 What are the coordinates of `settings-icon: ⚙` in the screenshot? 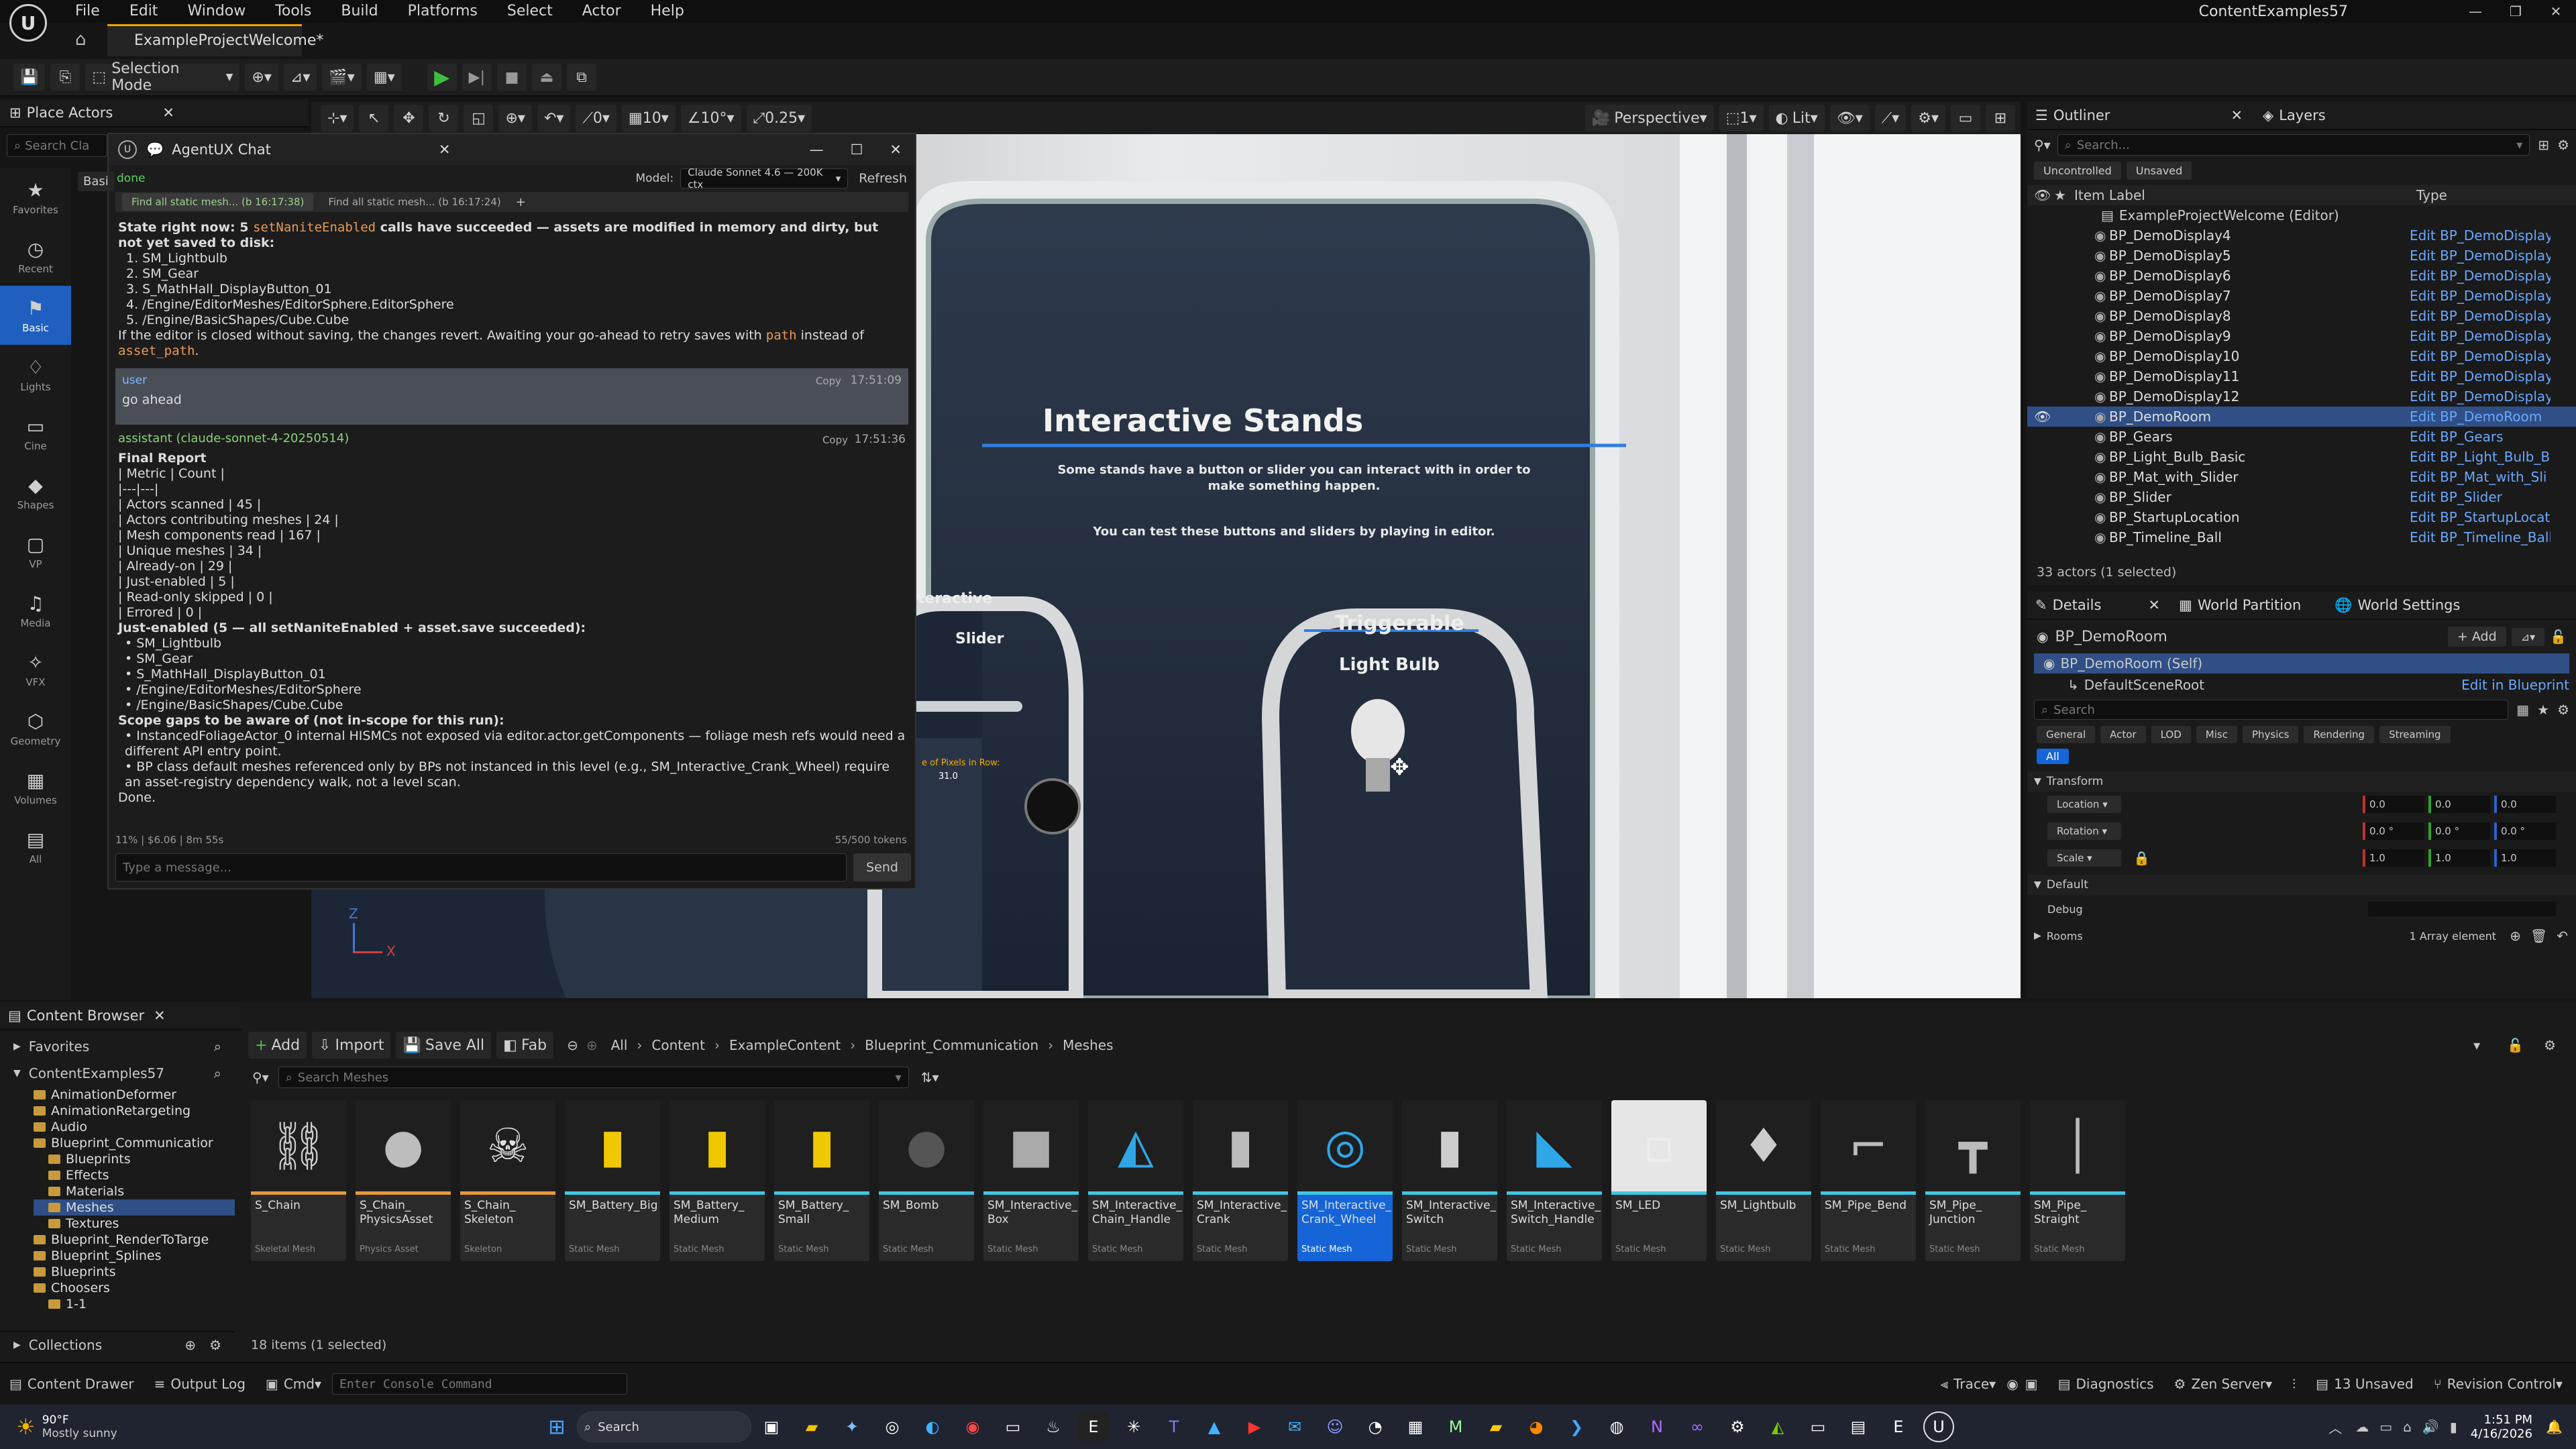 It's located at (1737, 1426).